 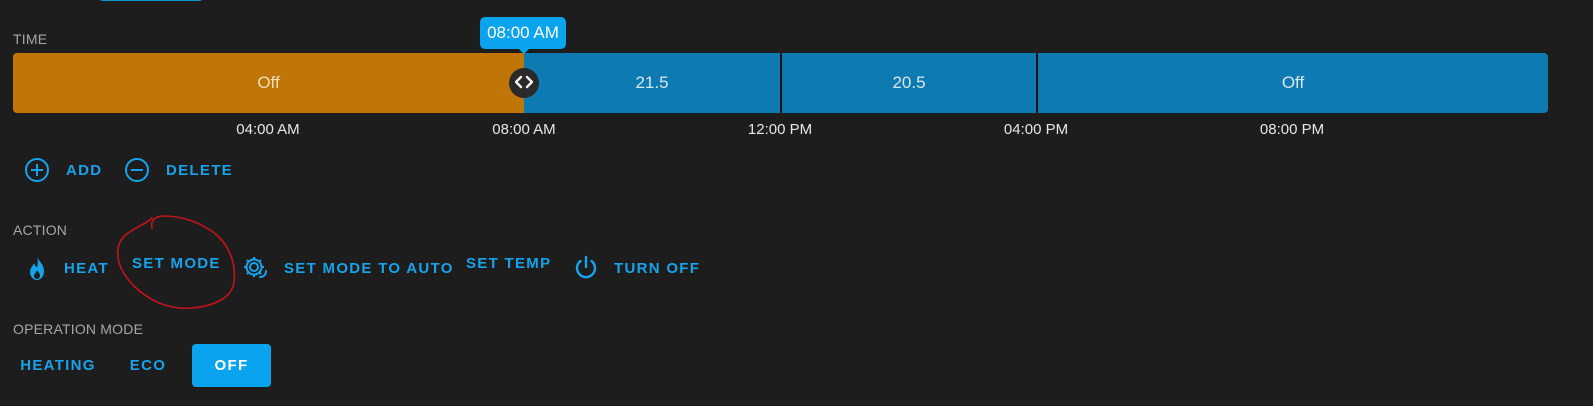 What do you see at coordinates (369, 268) in the screenshot?
I see `set-mode-auto-action-label: SET MODE TO AUTO` at bounding box center [369, 268].